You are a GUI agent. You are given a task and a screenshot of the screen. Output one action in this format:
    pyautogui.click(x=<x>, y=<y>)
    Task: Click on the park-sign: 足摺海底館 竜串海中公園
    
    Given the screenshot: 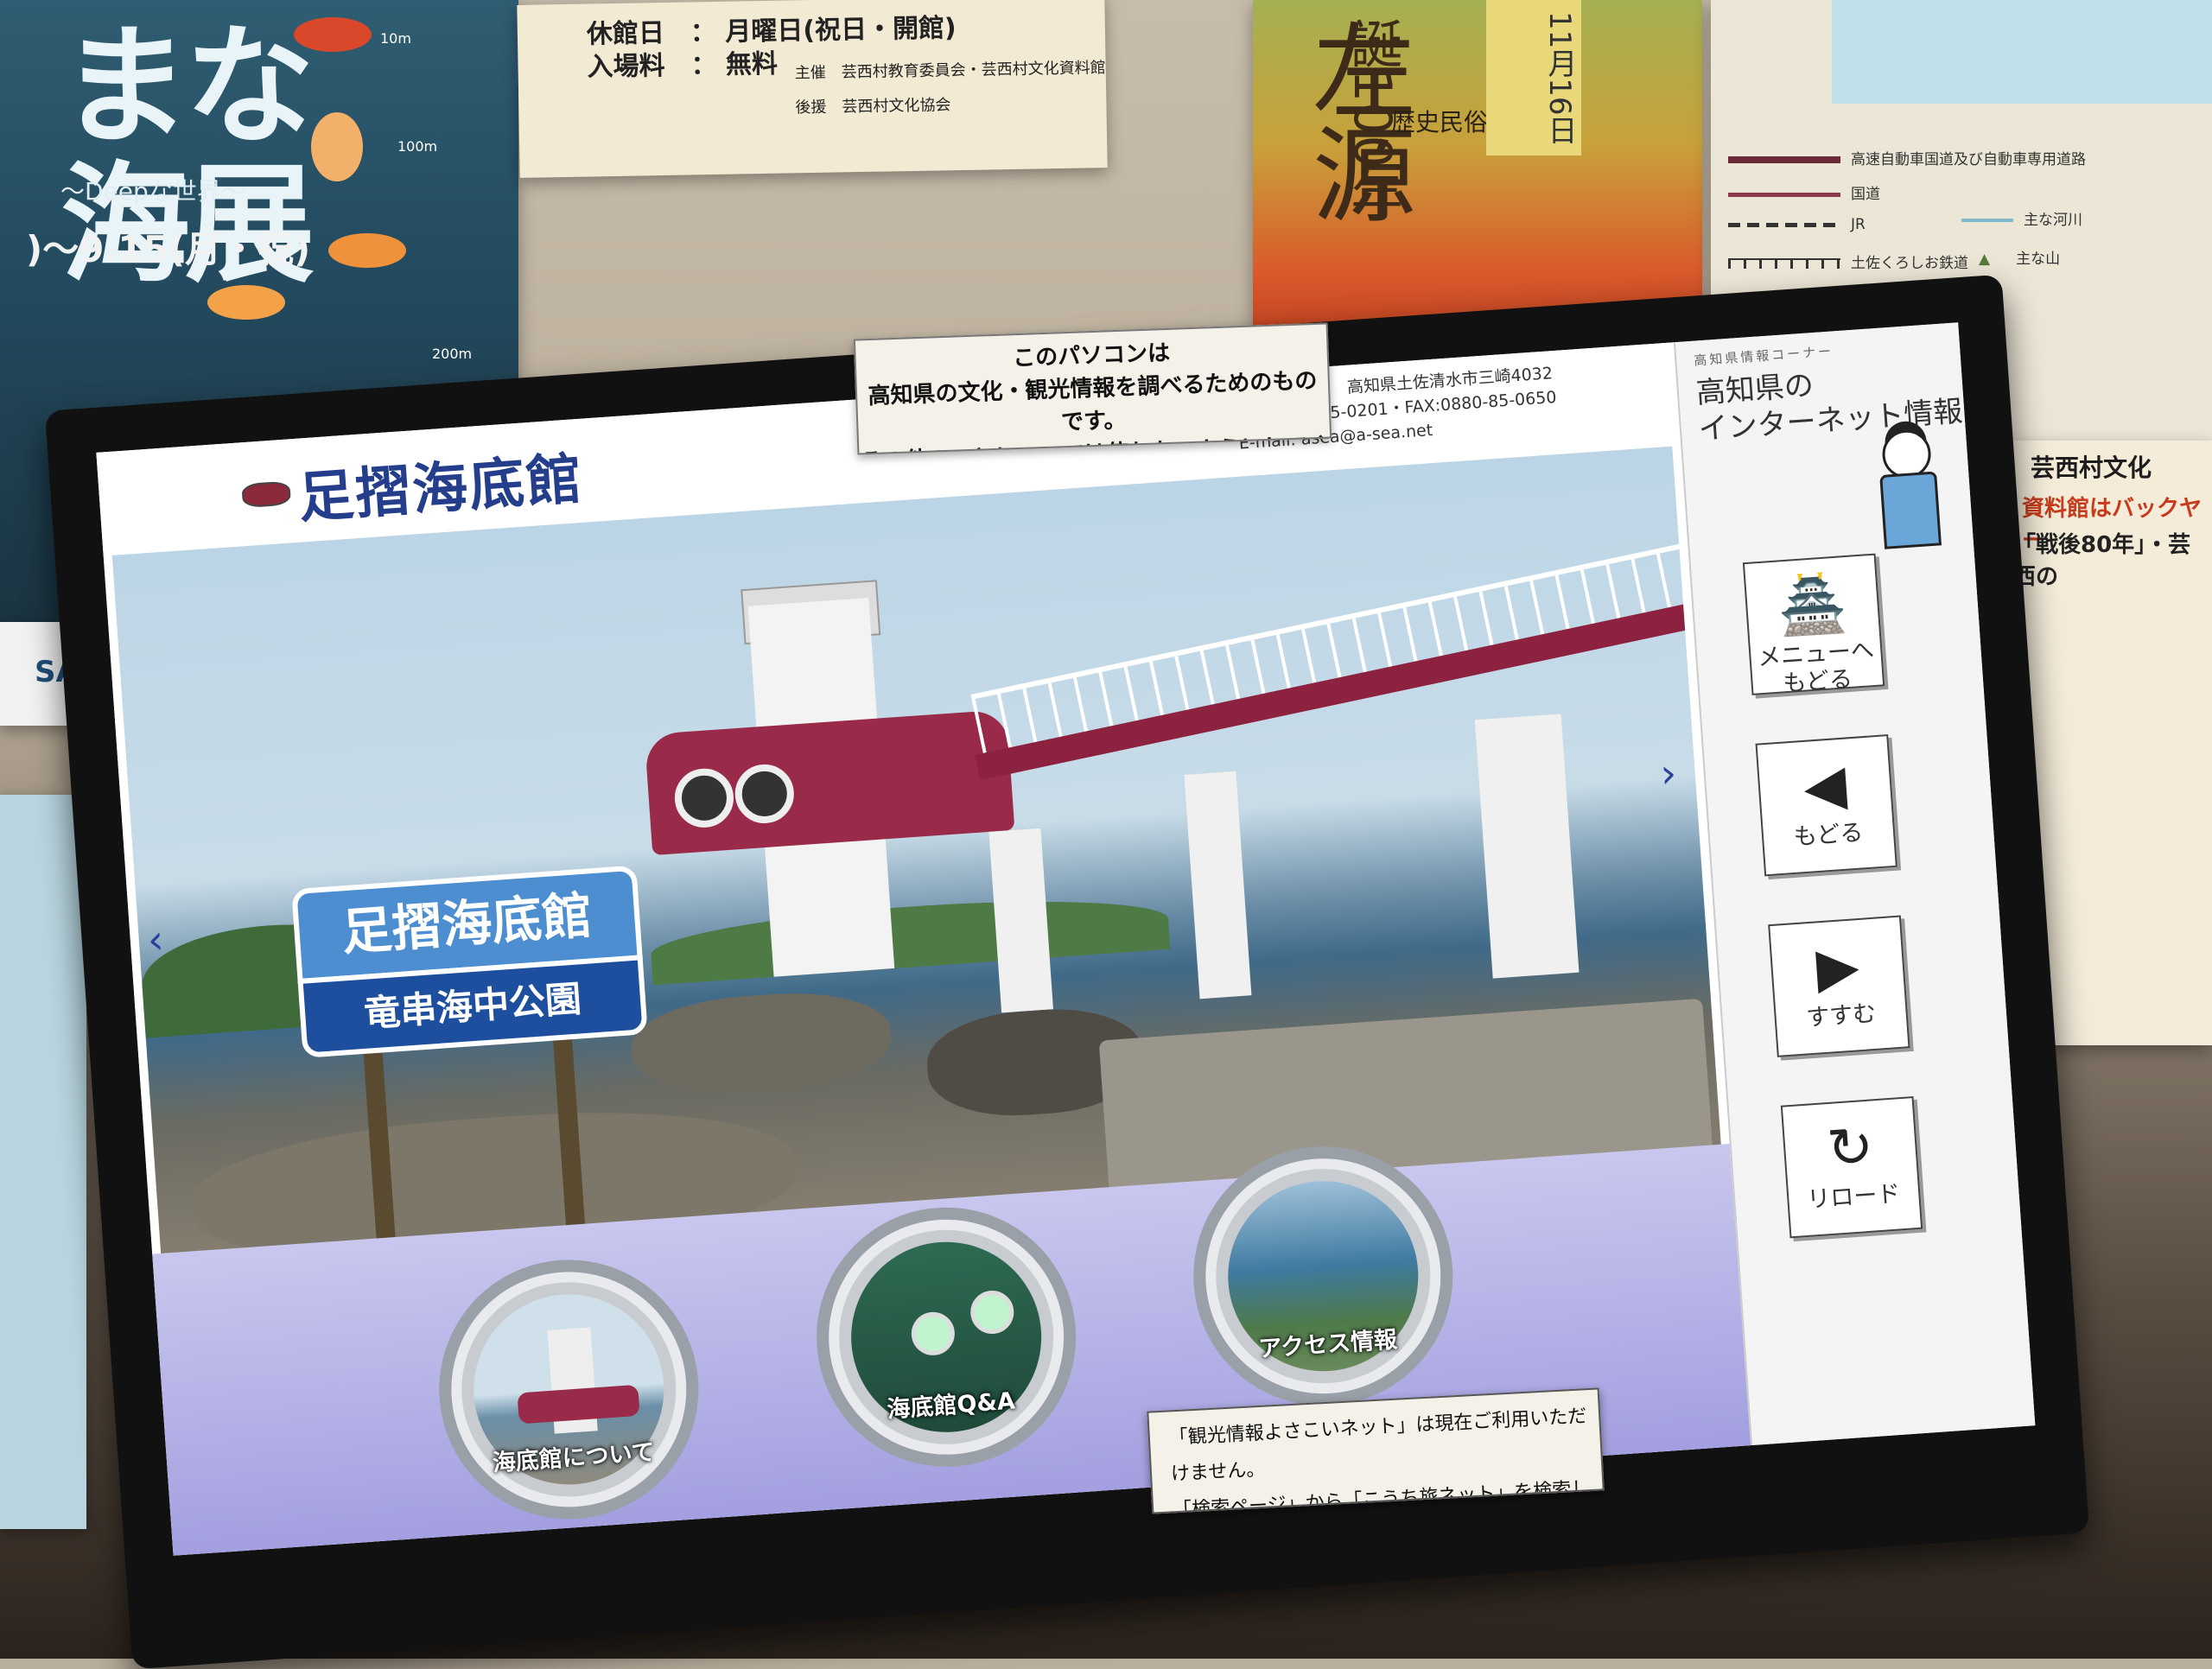 What is the action you would take?
    pyautogui.click(x=471, y=980)
    